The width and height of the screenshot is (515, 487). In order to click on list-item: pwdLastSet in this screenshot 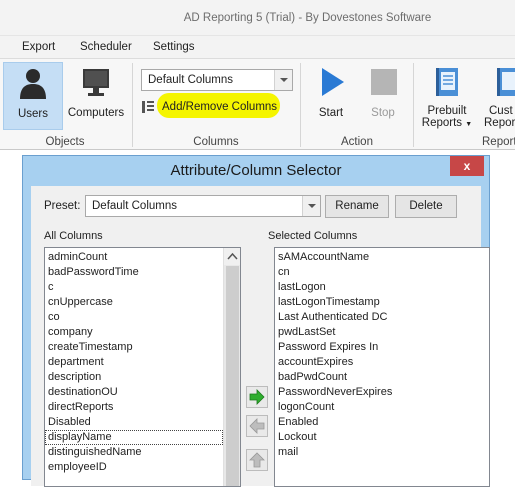, I will do `click(382, 332)`.